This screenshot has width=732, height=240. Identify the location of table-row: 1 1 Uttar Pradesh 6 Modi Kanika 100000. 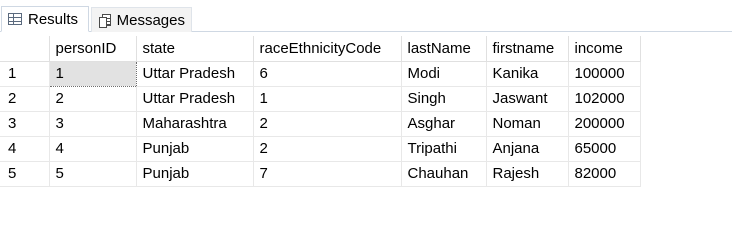
(320, 73).